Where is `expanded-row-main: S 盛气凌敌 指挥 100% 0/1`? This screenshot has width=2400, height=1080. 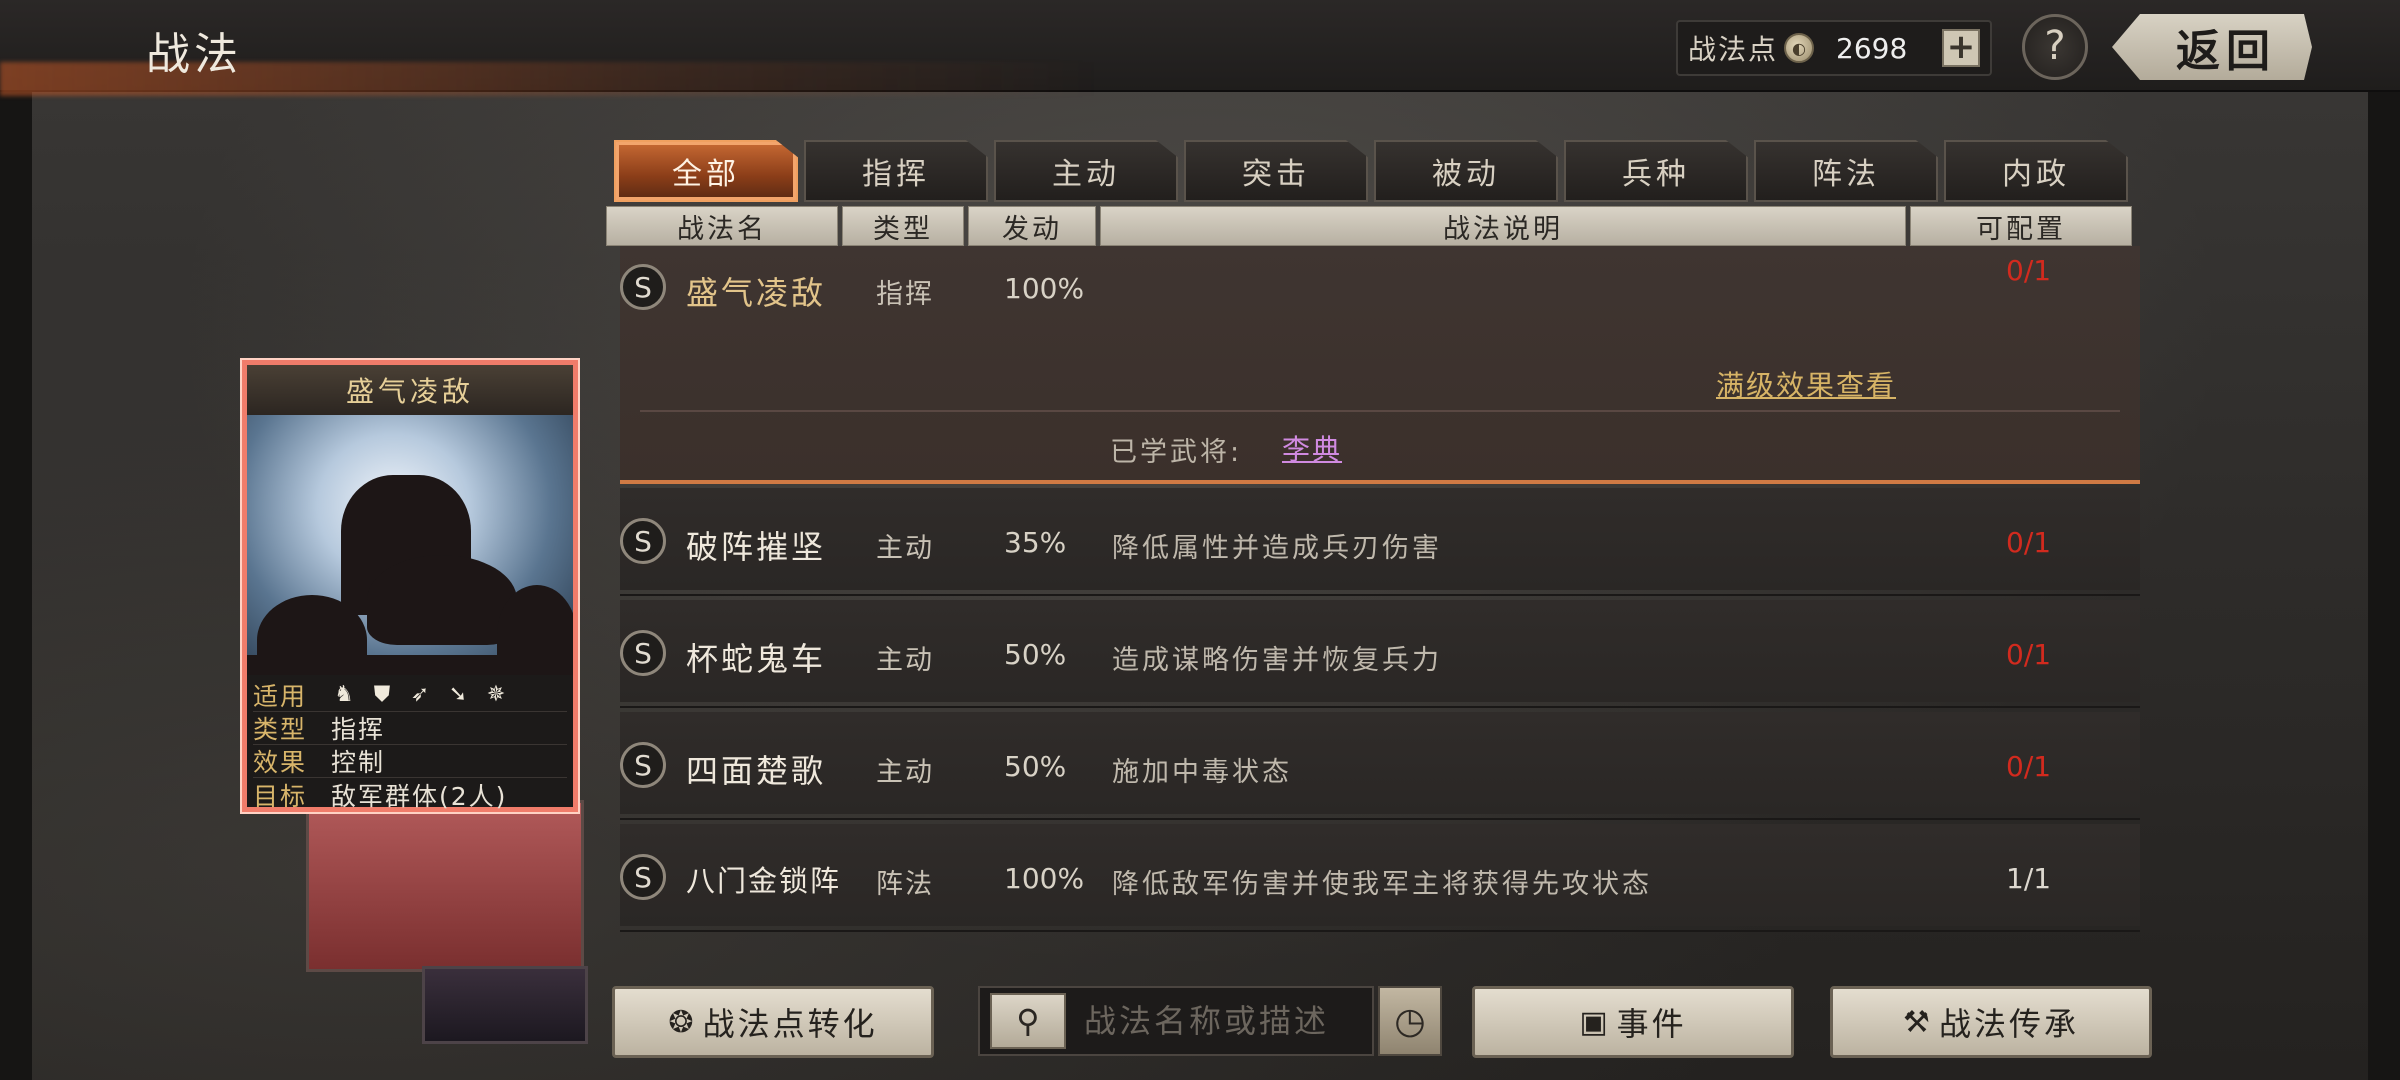
expanded-row-main: S 盛气凌敌 指挥 100% 0/1 is located at coordinates (1380, 289).